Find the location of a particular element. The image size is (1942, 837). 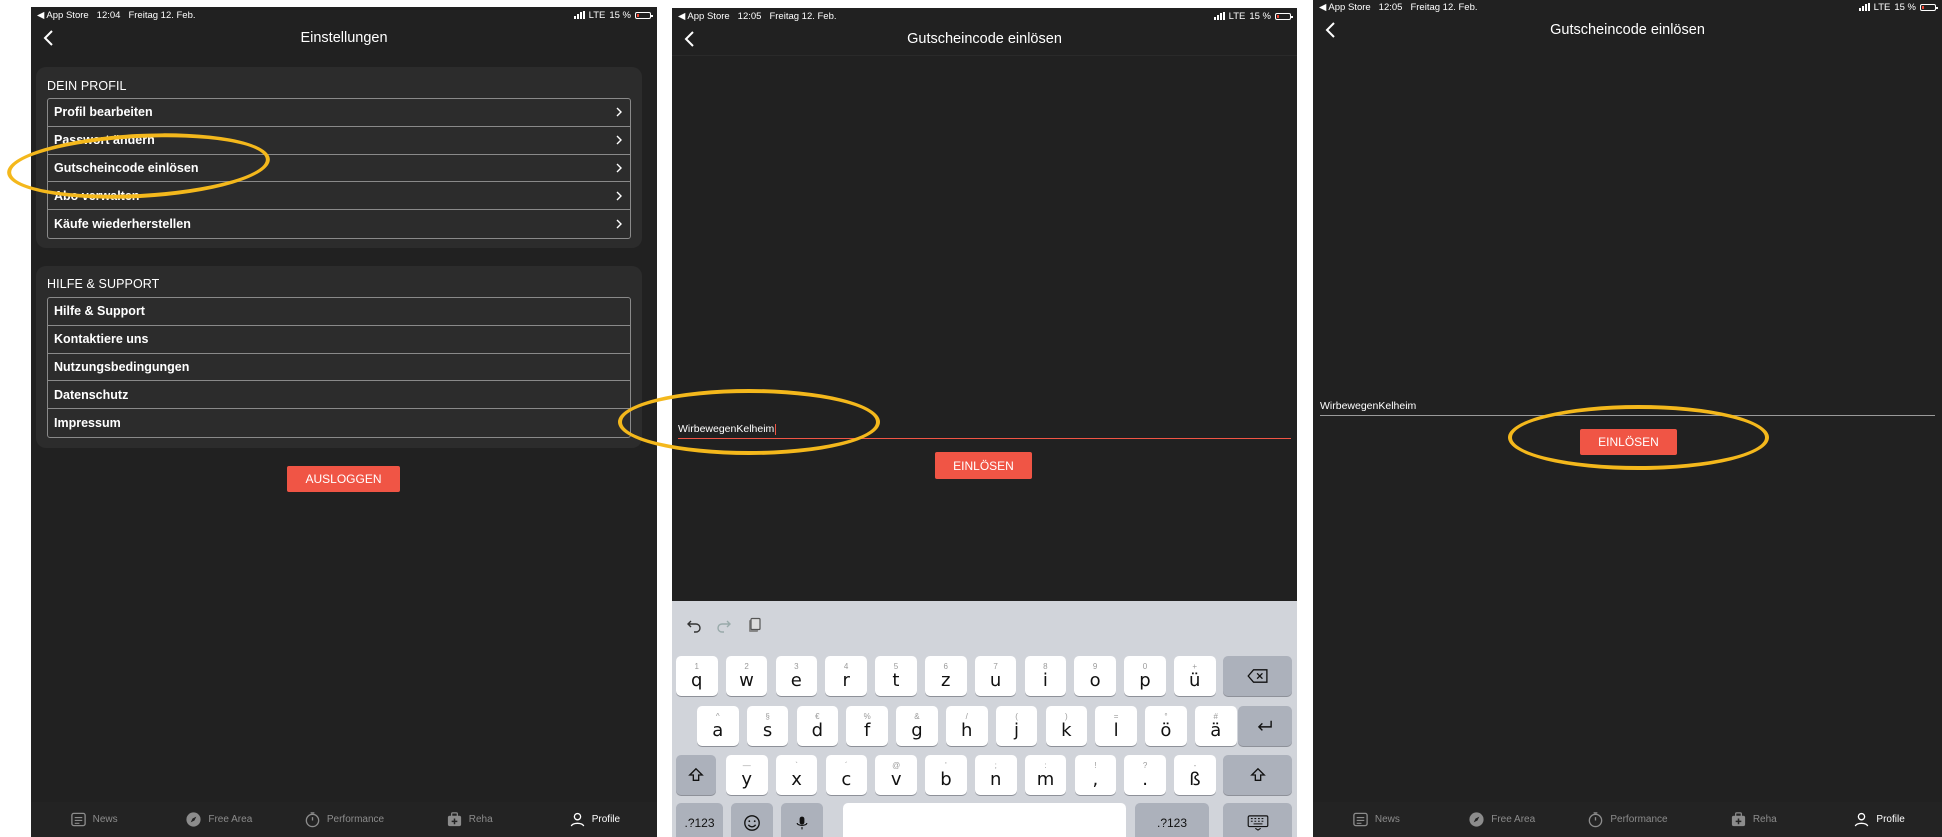

key-d: € d is located at coordinates (817, 726).